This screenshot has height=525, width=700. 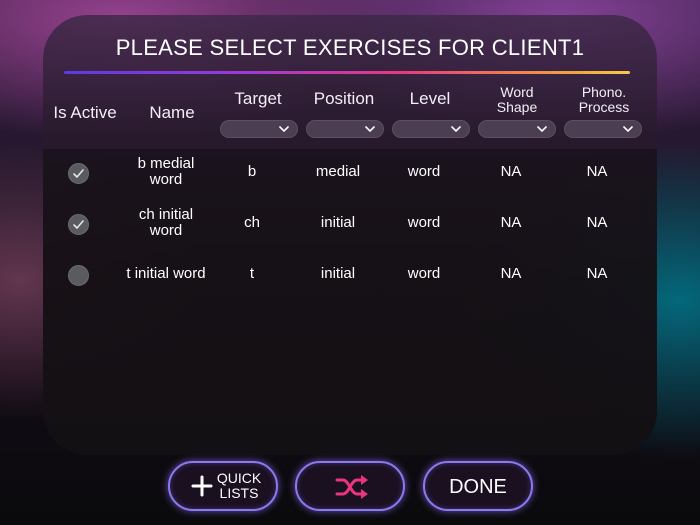 I want to click on table-row: ch initial word ch initial word NA NA, so click(x=350, y=224).